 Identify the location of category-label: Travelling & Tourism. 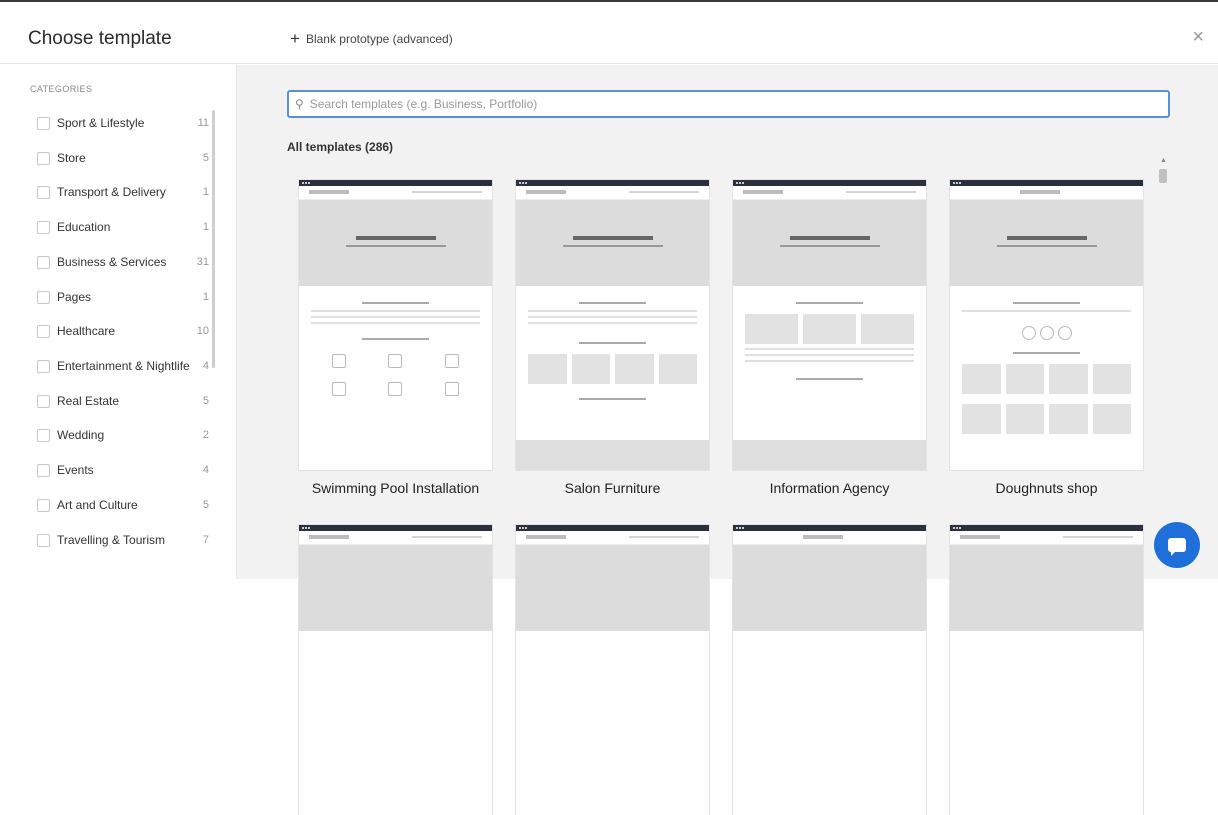
(111, 540).